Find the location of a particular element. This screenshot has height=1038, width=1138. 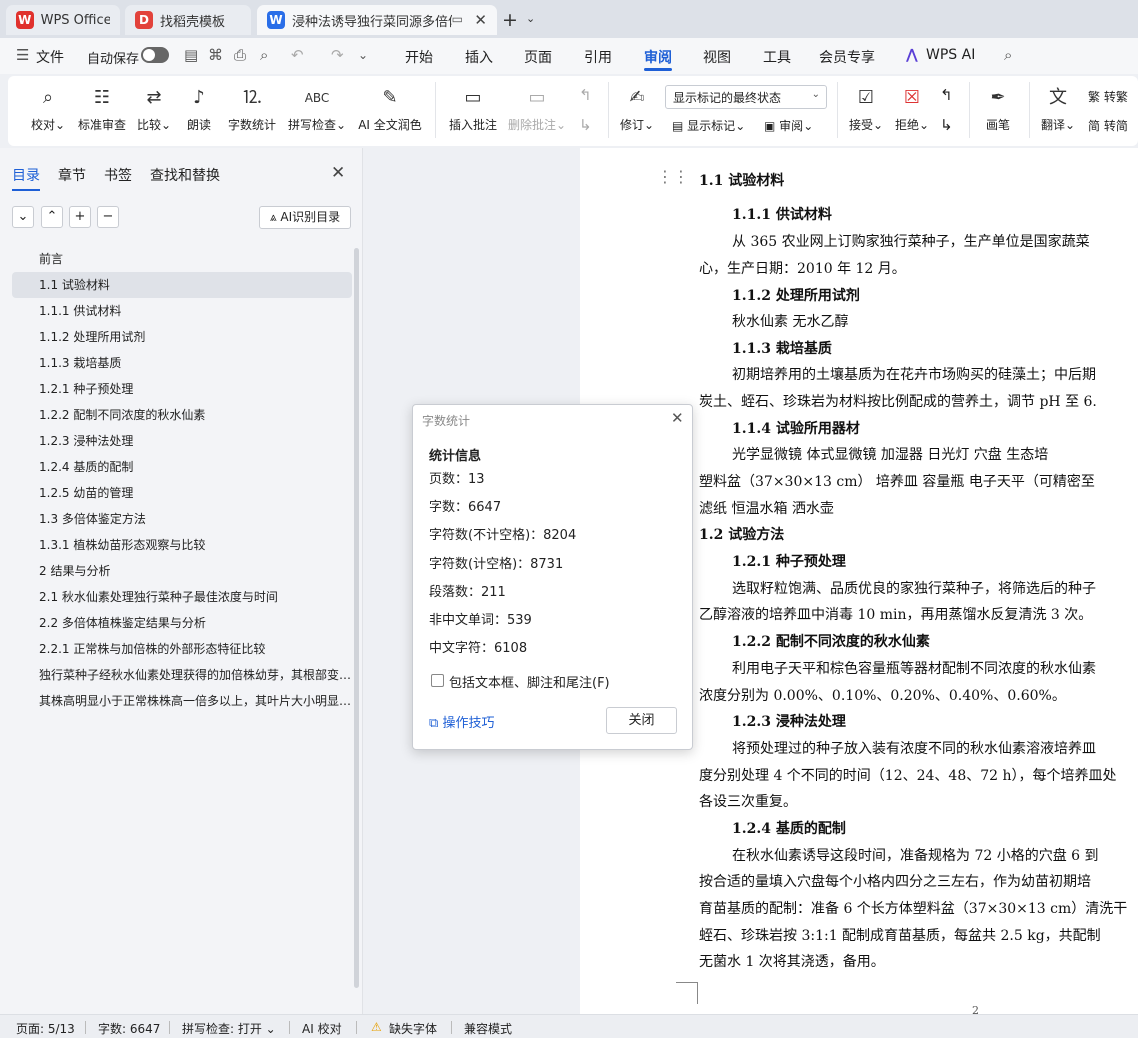

collapse-all-icon: ⌄ is located at coordinates (23, 217).